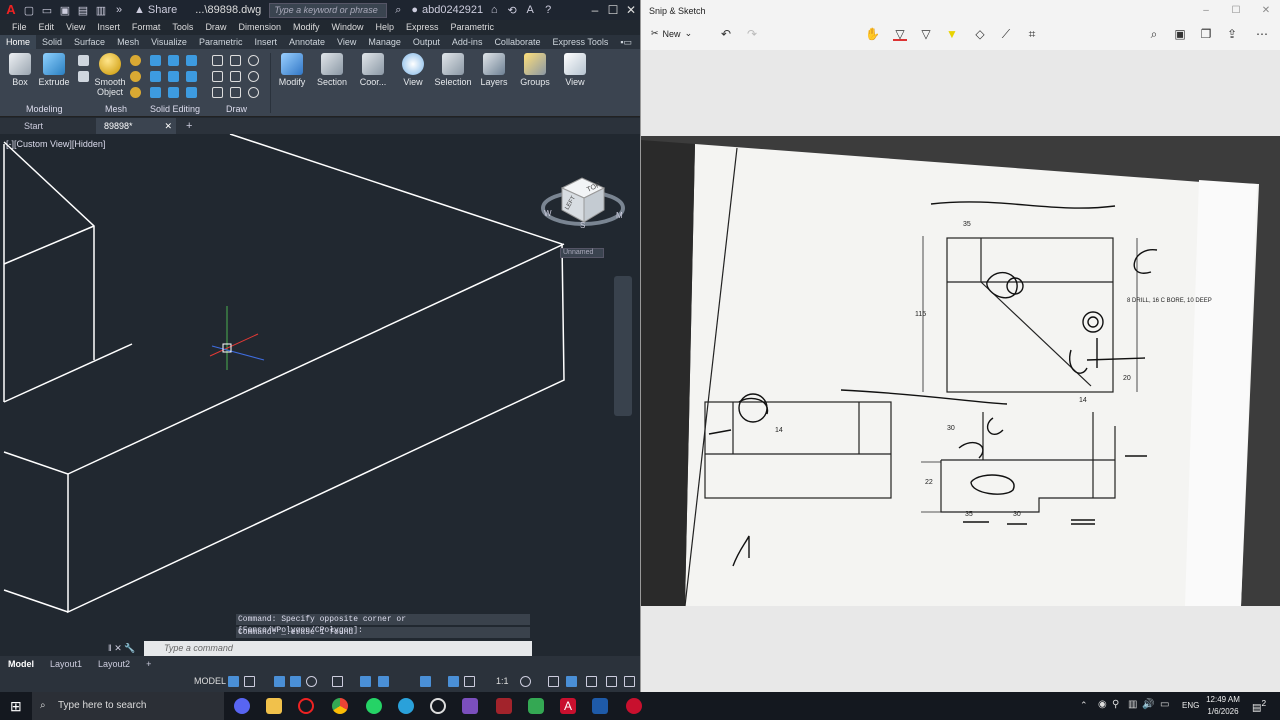  Describe the element at coordinates (453, 69) in the screenshot. I see `selection-button: Selection` at that location.